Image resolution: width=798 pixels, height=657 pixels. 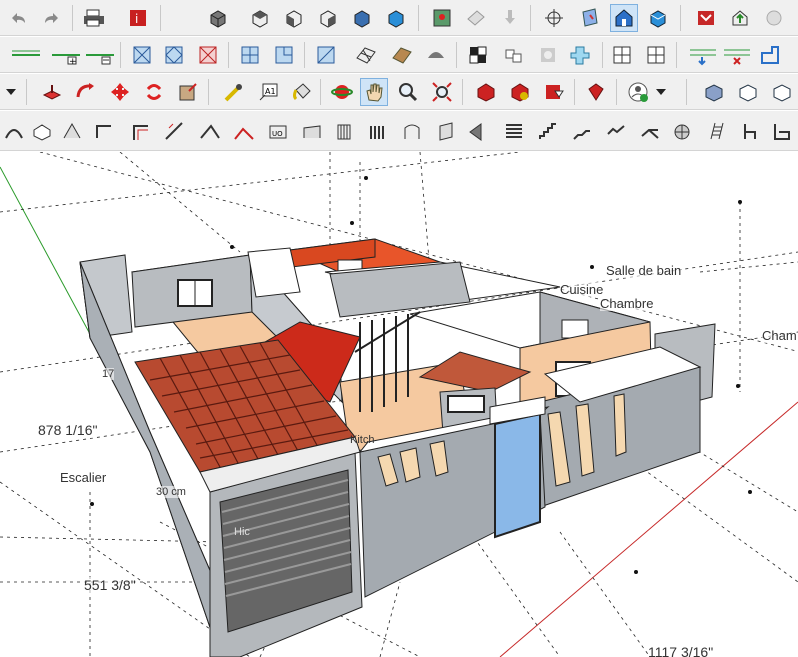 What do you see at coordinates (83, 477) in the screenshot?
I see `room-label-escalier: Escalier` at bounding box center [83, 477].